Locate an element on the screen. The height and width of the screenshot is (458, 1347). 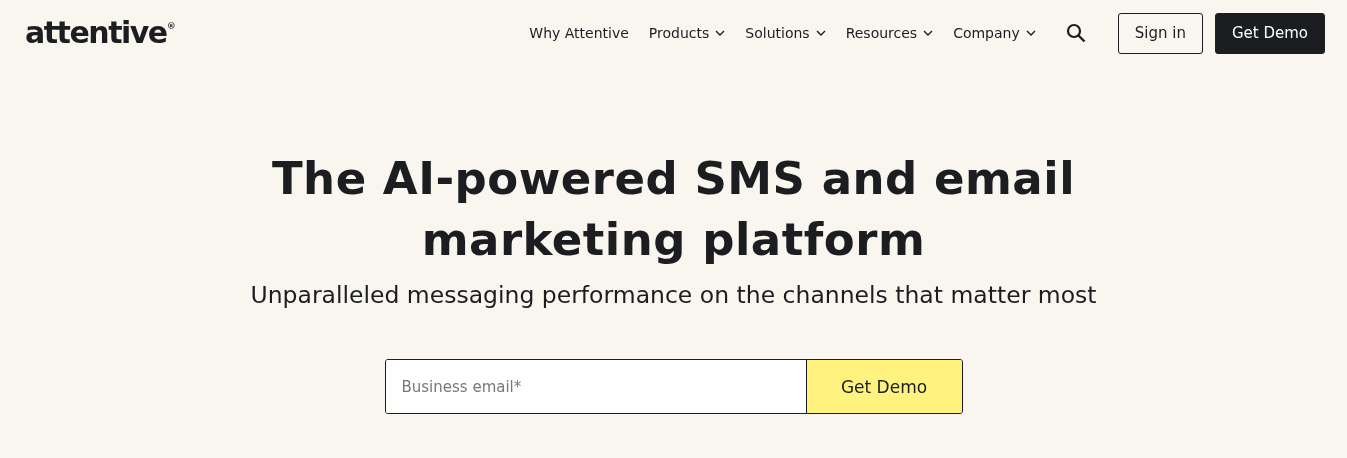
sign-in-button: Sign in is located at coordinates (1160, 33).